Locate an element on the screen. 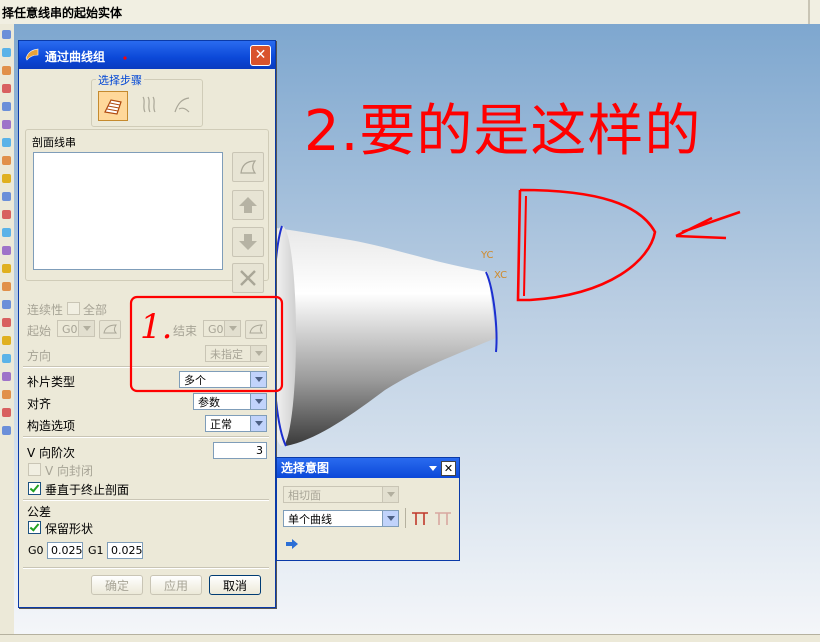 This screenshot has width=820, height=642. selection-steps-group: 选择步骤 is located at coordinates (147, 99).